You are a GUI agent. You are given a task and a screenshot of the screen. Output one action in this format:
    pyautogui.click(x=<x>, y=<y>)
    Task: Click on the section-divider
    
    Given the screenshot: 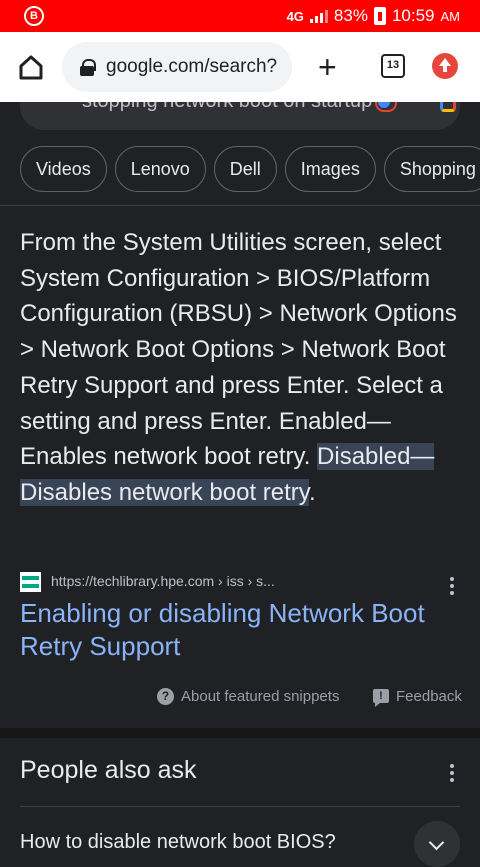 What is the action you would take?
    pyautogui.click(x=240, y=733)
    